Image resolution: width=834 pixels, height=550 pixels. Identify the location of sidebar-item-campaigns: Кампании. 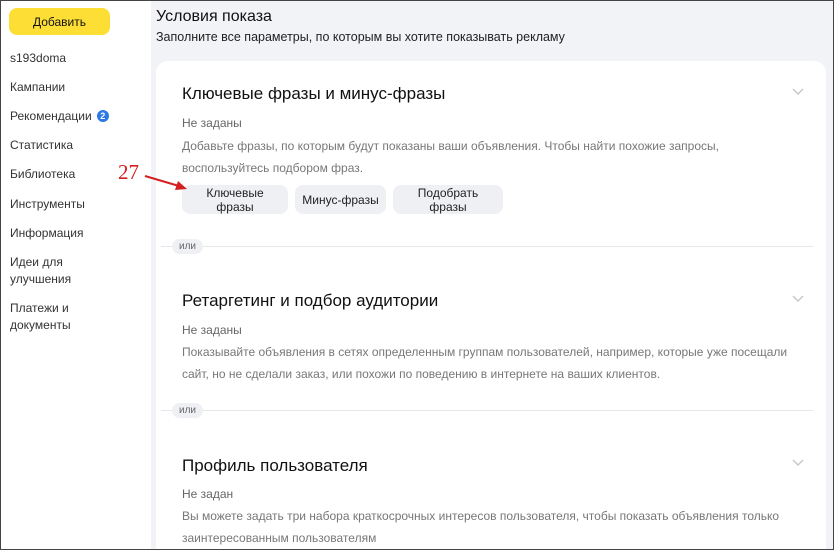
(77, 87).